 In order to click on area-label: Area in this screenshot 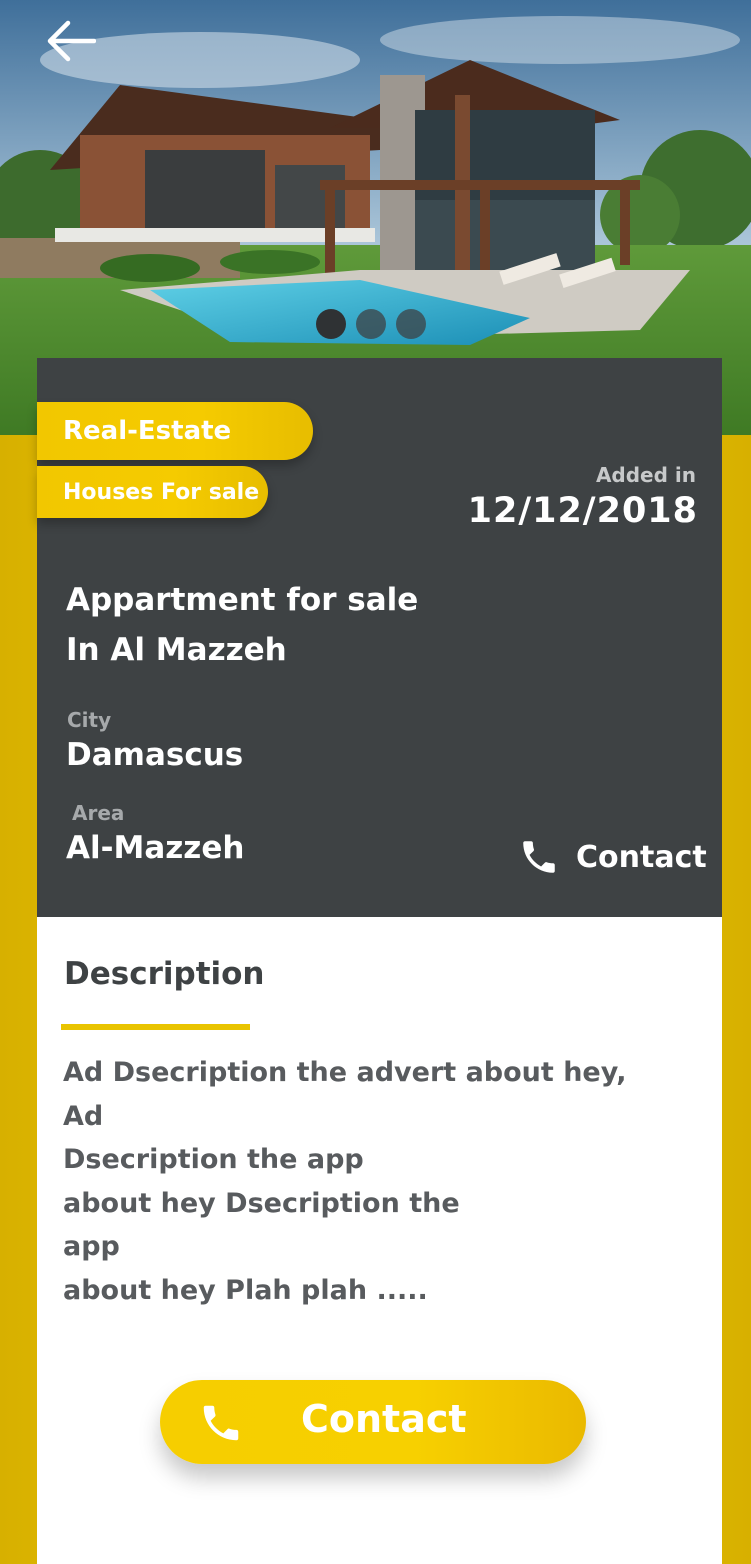, I will do `click(98, 813)`.